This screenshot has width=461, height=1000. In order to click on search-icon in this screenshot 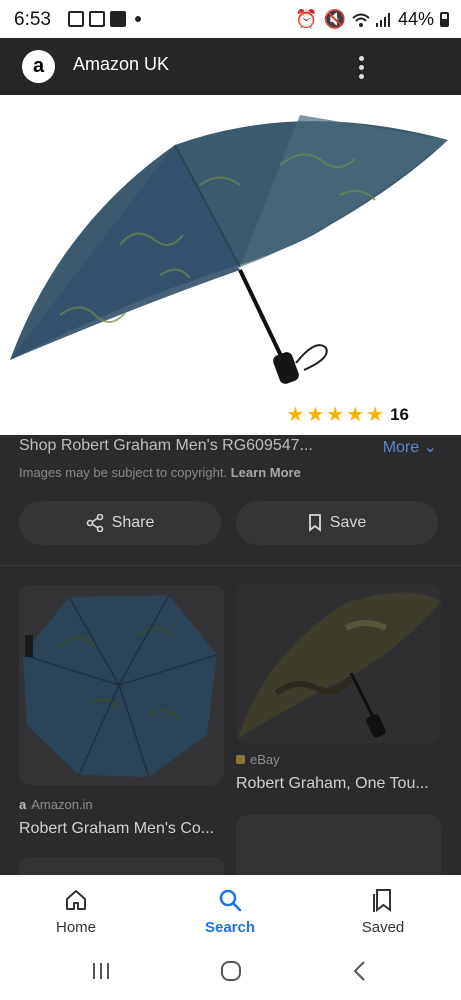, I will do `click(230, 900)`.